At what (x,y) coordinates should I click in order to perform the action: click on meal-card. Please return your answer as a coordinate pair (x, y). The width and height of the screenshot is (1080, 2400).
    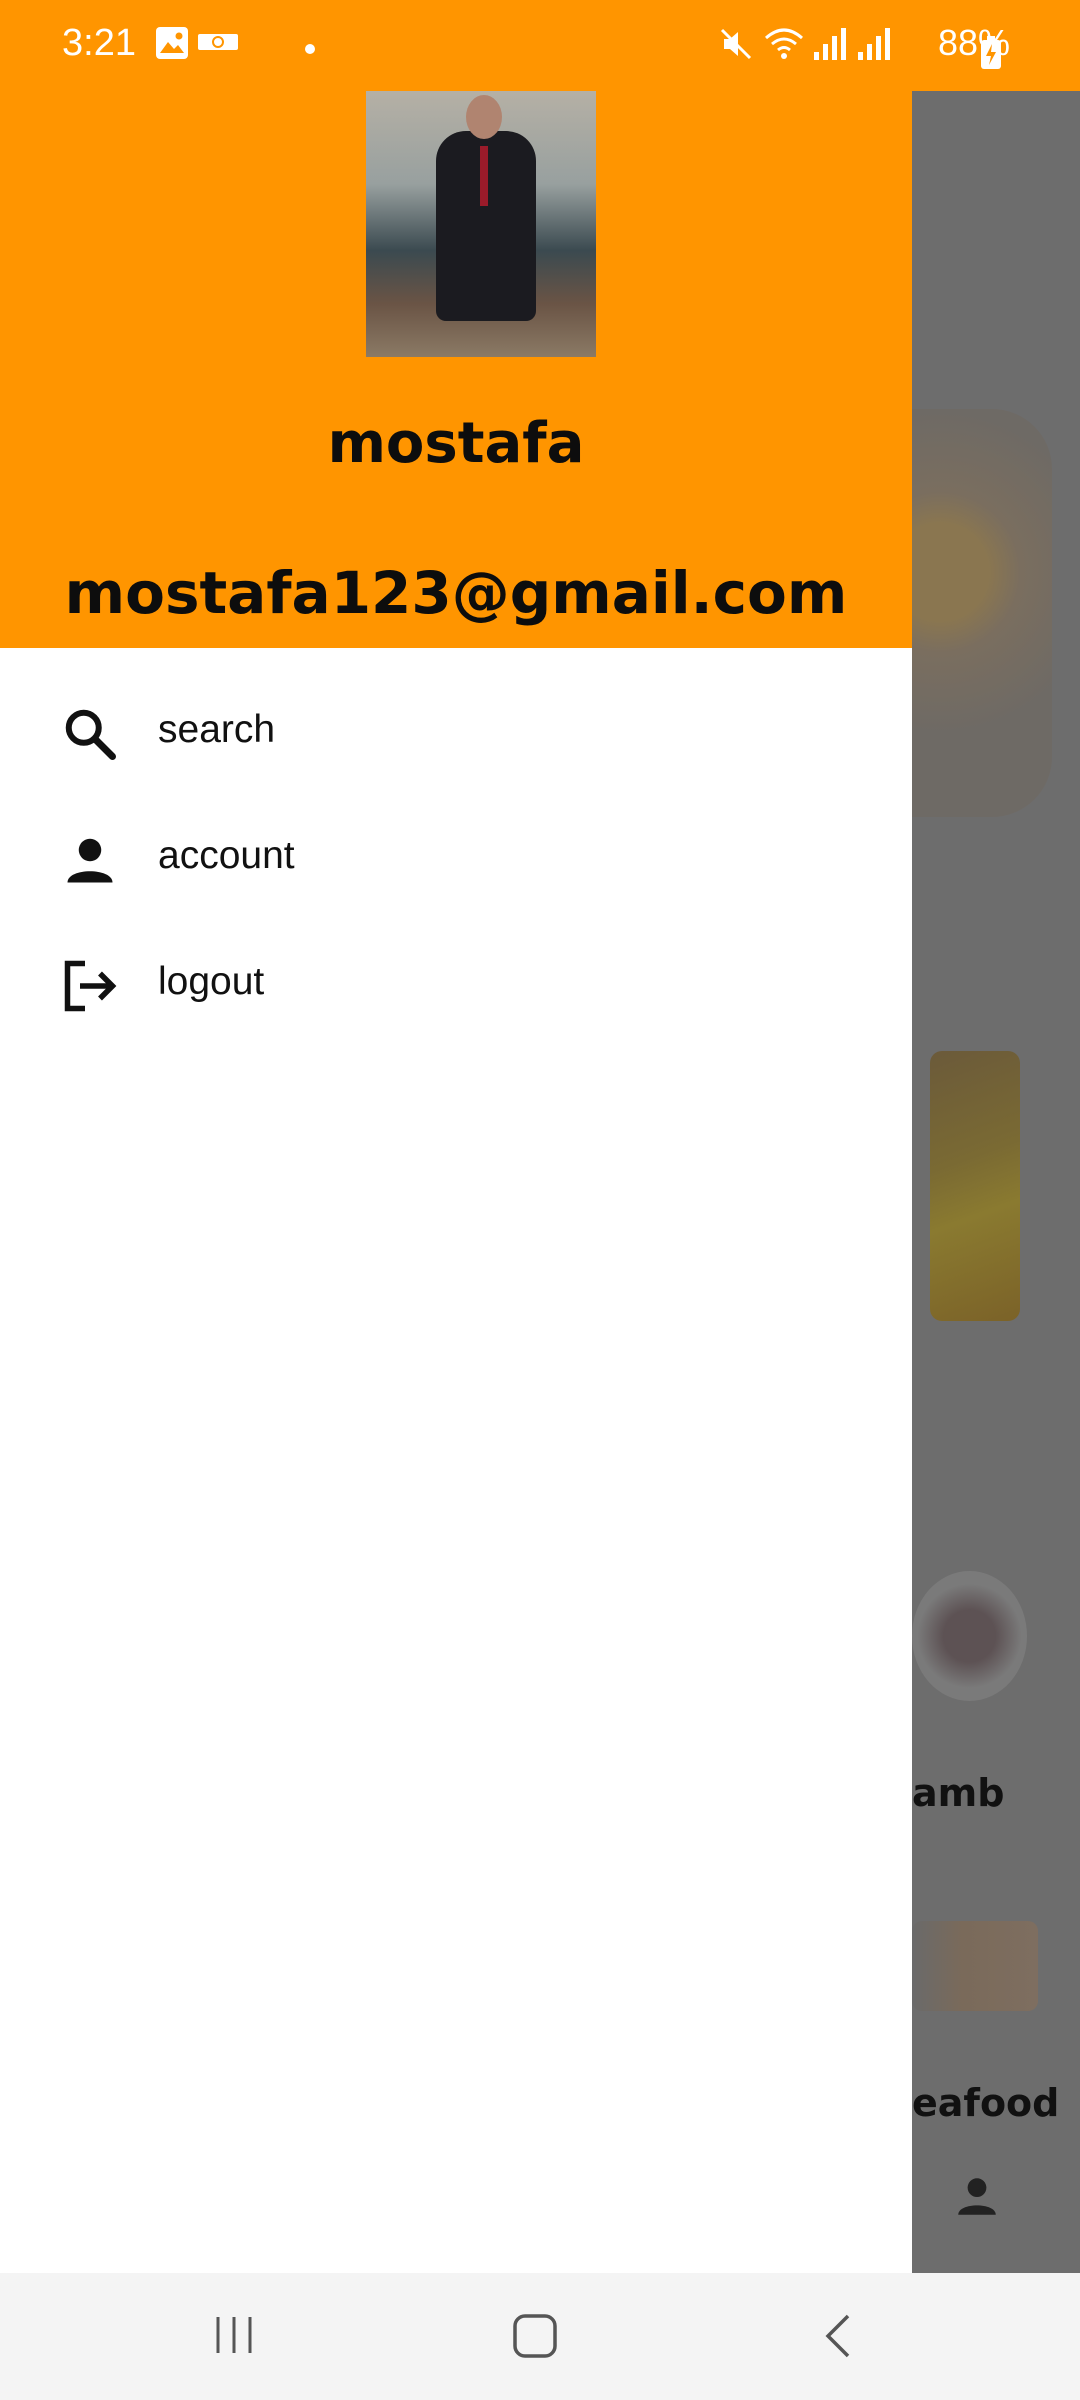
    Looking at the image, I should click on (975, 1186).